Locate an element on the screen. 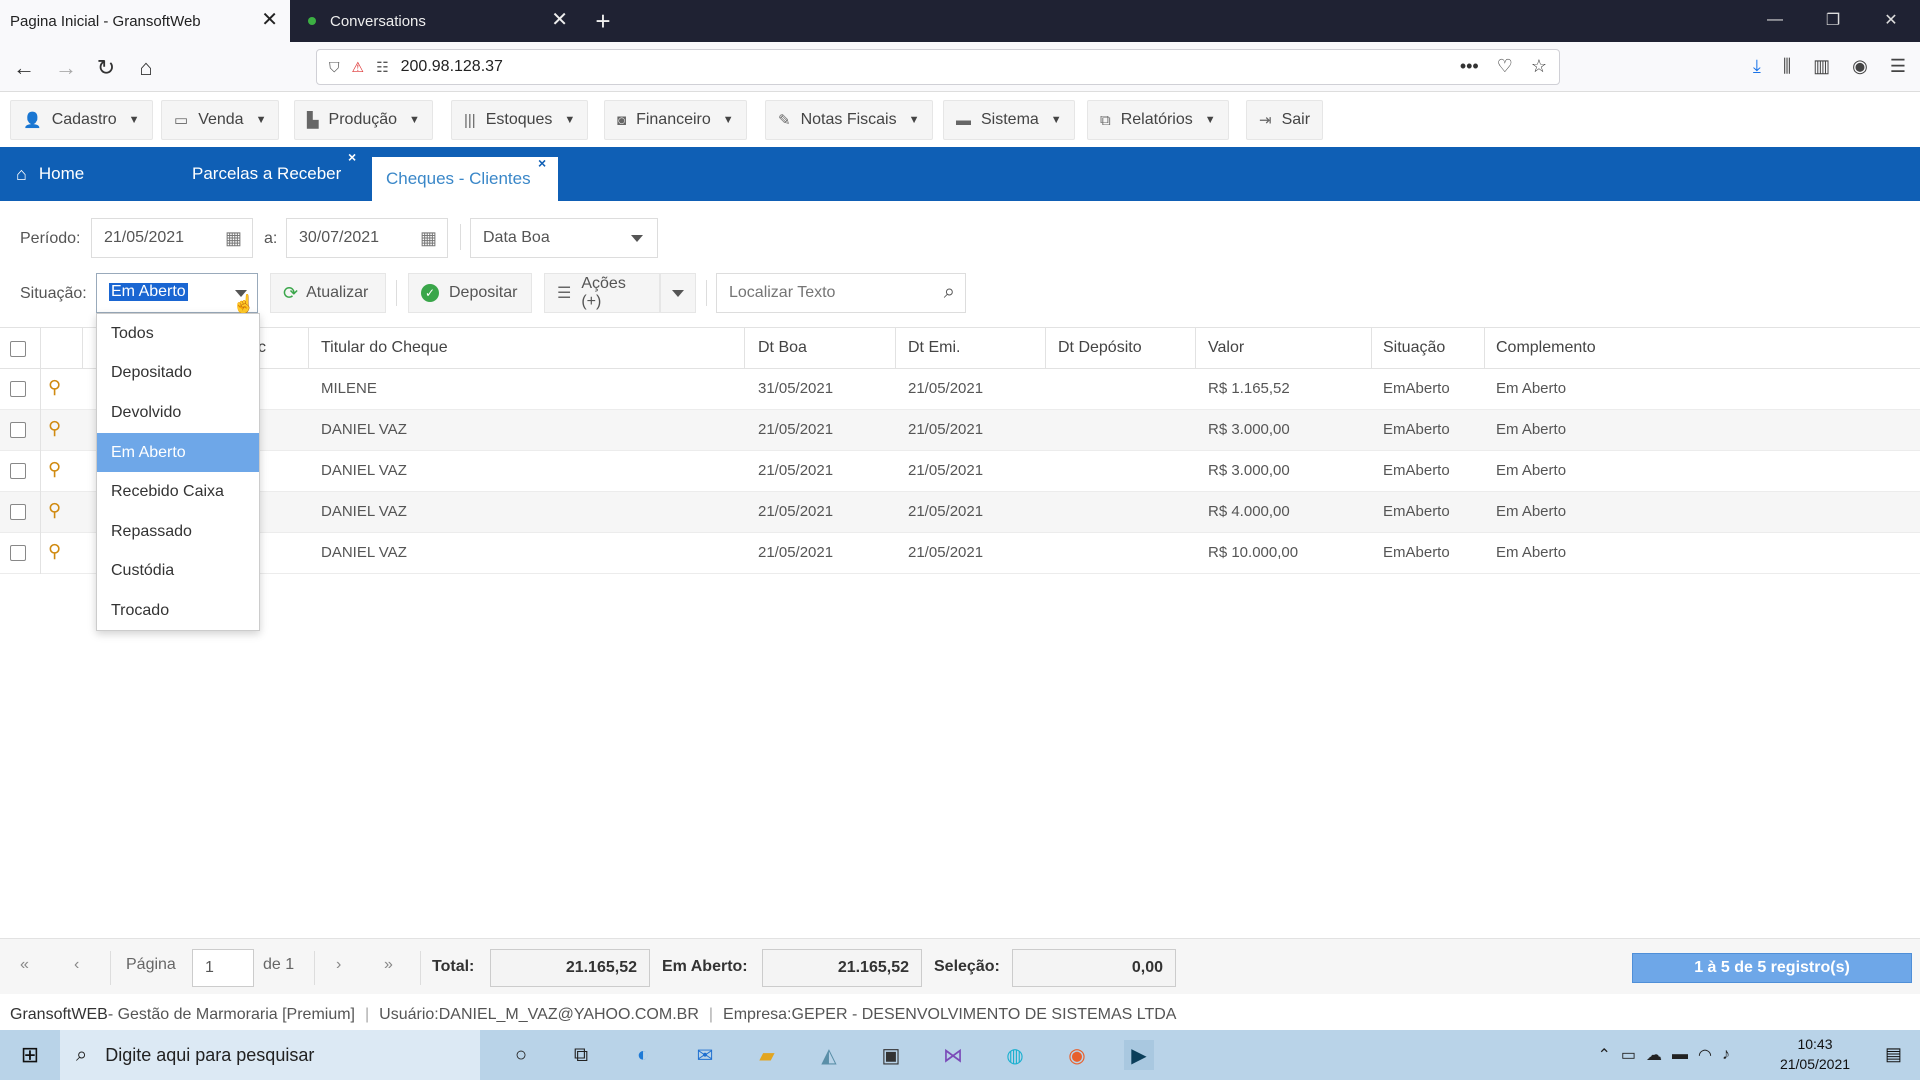 The image size is (1920, 1080). col-dt-deposito: Dt Depósito is located at coordinates (1100, 348).